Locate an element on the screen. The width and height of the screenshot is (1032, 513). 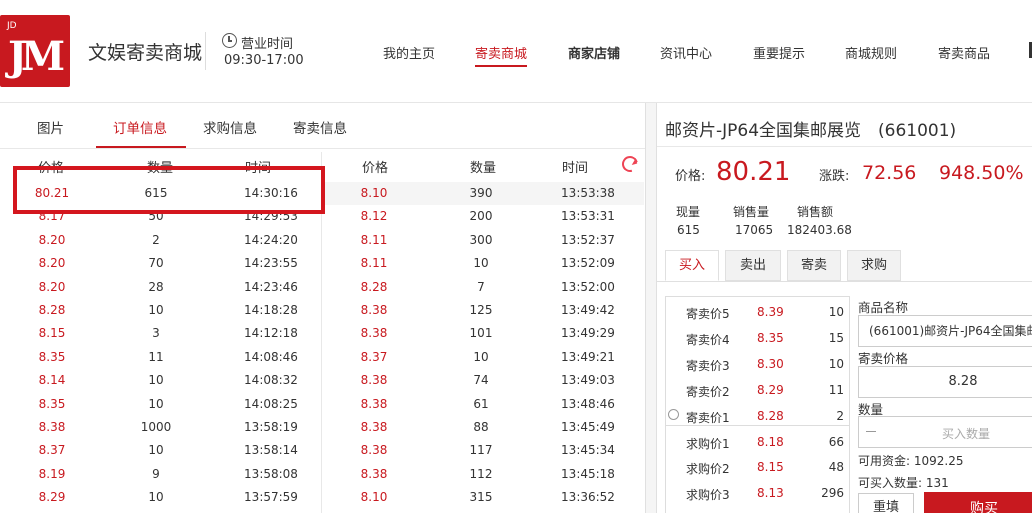
book-level-quantity: 11 is located at coordinates (836, 389).